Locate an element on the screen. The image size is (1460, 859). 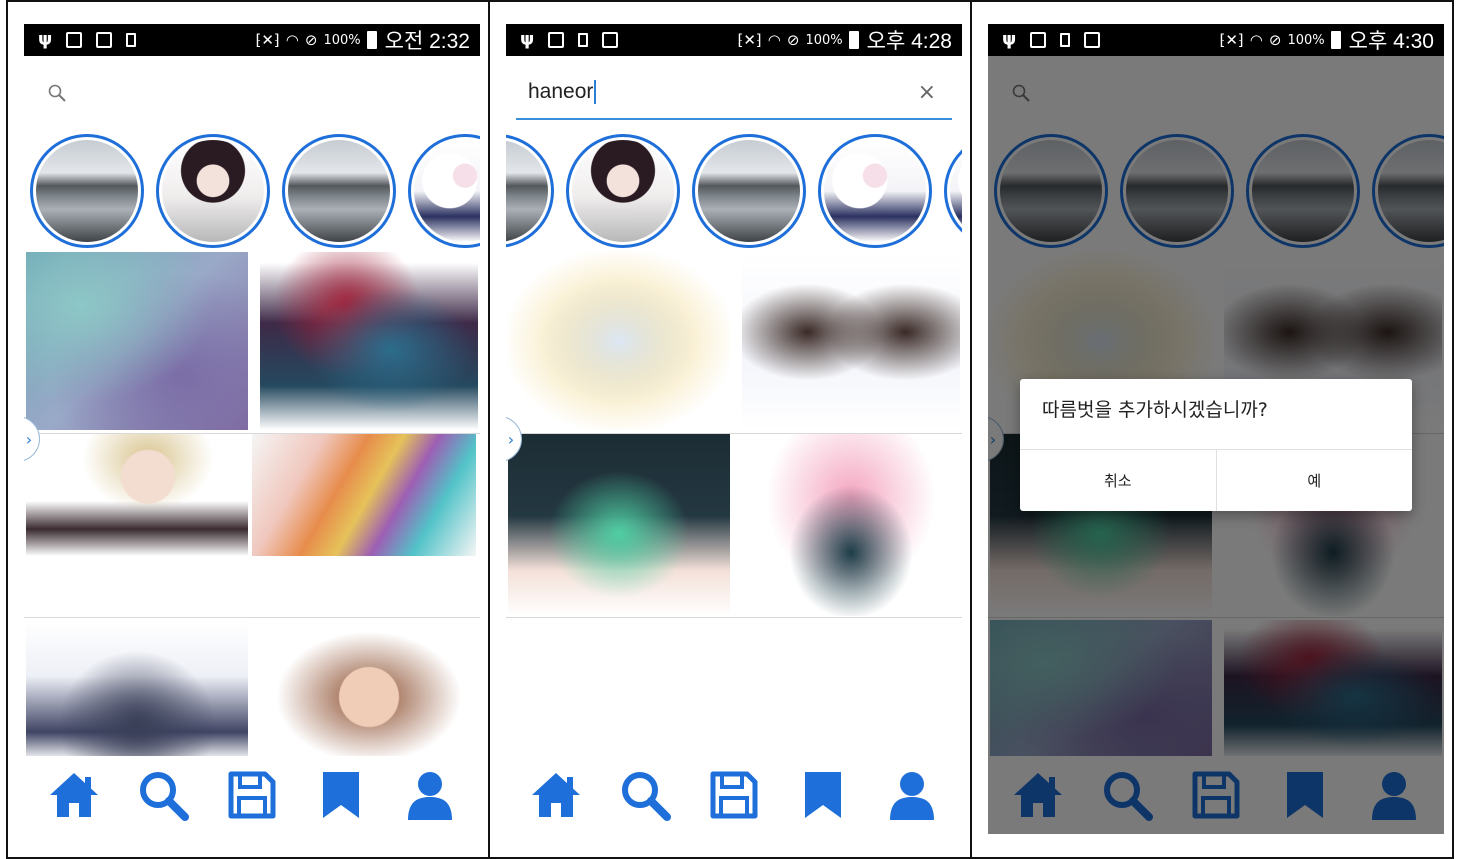
search-input: haneor is located at coordinates (562, 92).